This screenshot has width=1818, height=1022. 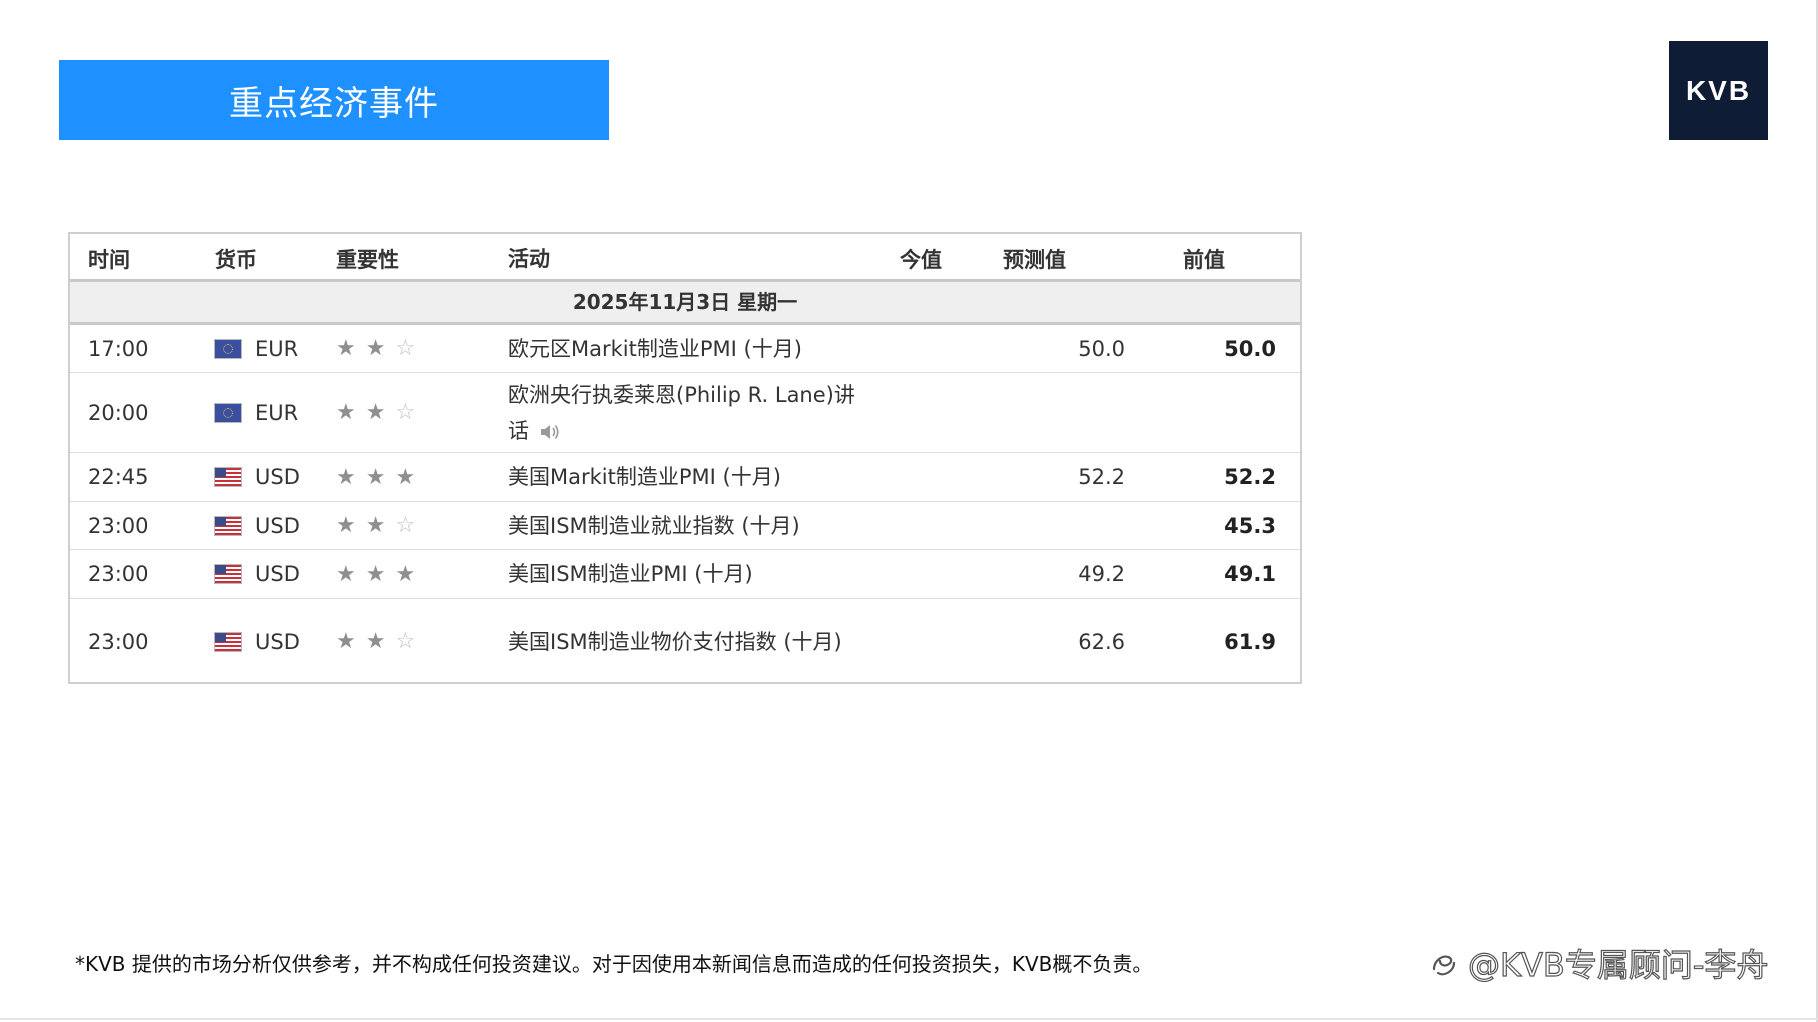 I want to click on event-name: 欧洲央行执委莱恩(Philip R. Lane)讲话, so click(x=683, y=412).